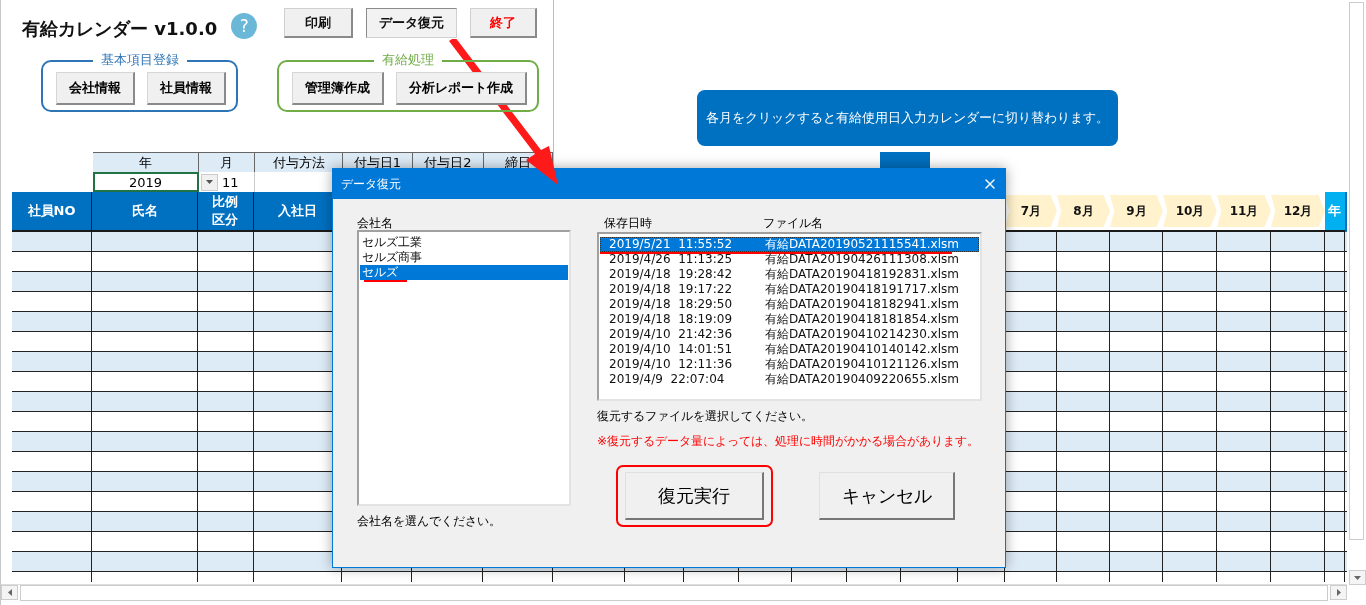 The width and height of the screenshot is (1366, 605). I want to click on month-tab: 11月, so click(1244, 211).